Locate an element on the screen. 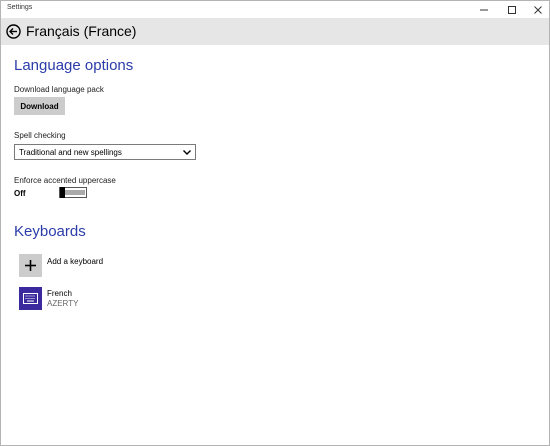 The width and height of the screenshot is (550, 446). add-keyboard-icon-box is located at coordinates (30, 265).